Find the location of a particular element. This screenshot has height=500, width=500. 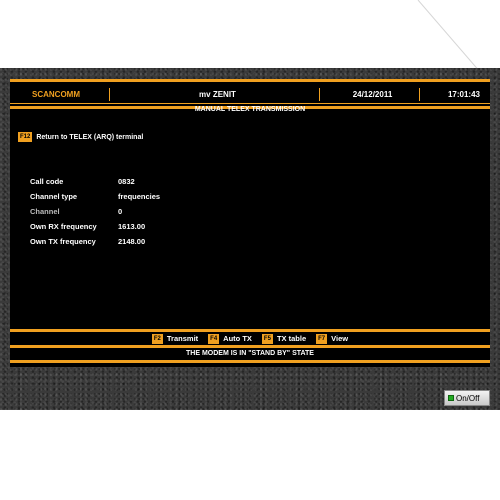

function-key-label: Auto TX is located at coordinates (237, 338).